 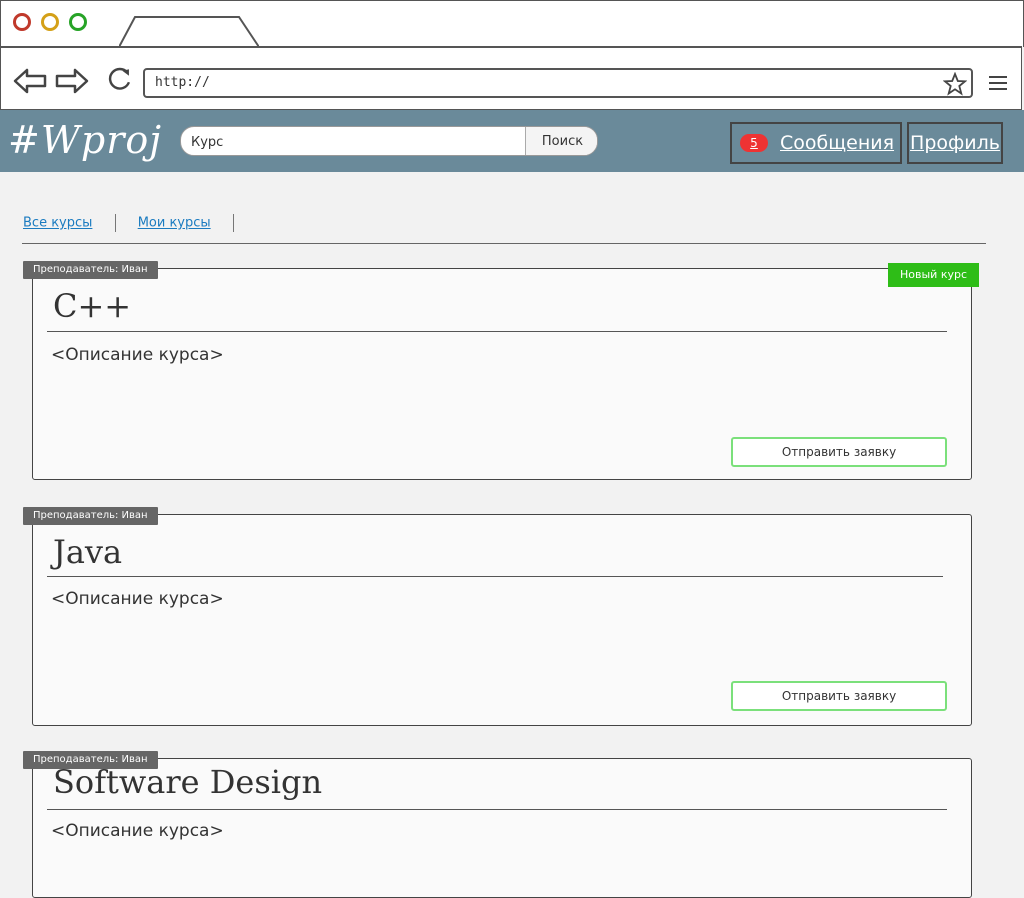 I want to click on browser-tab, so click(x=189, y=31).